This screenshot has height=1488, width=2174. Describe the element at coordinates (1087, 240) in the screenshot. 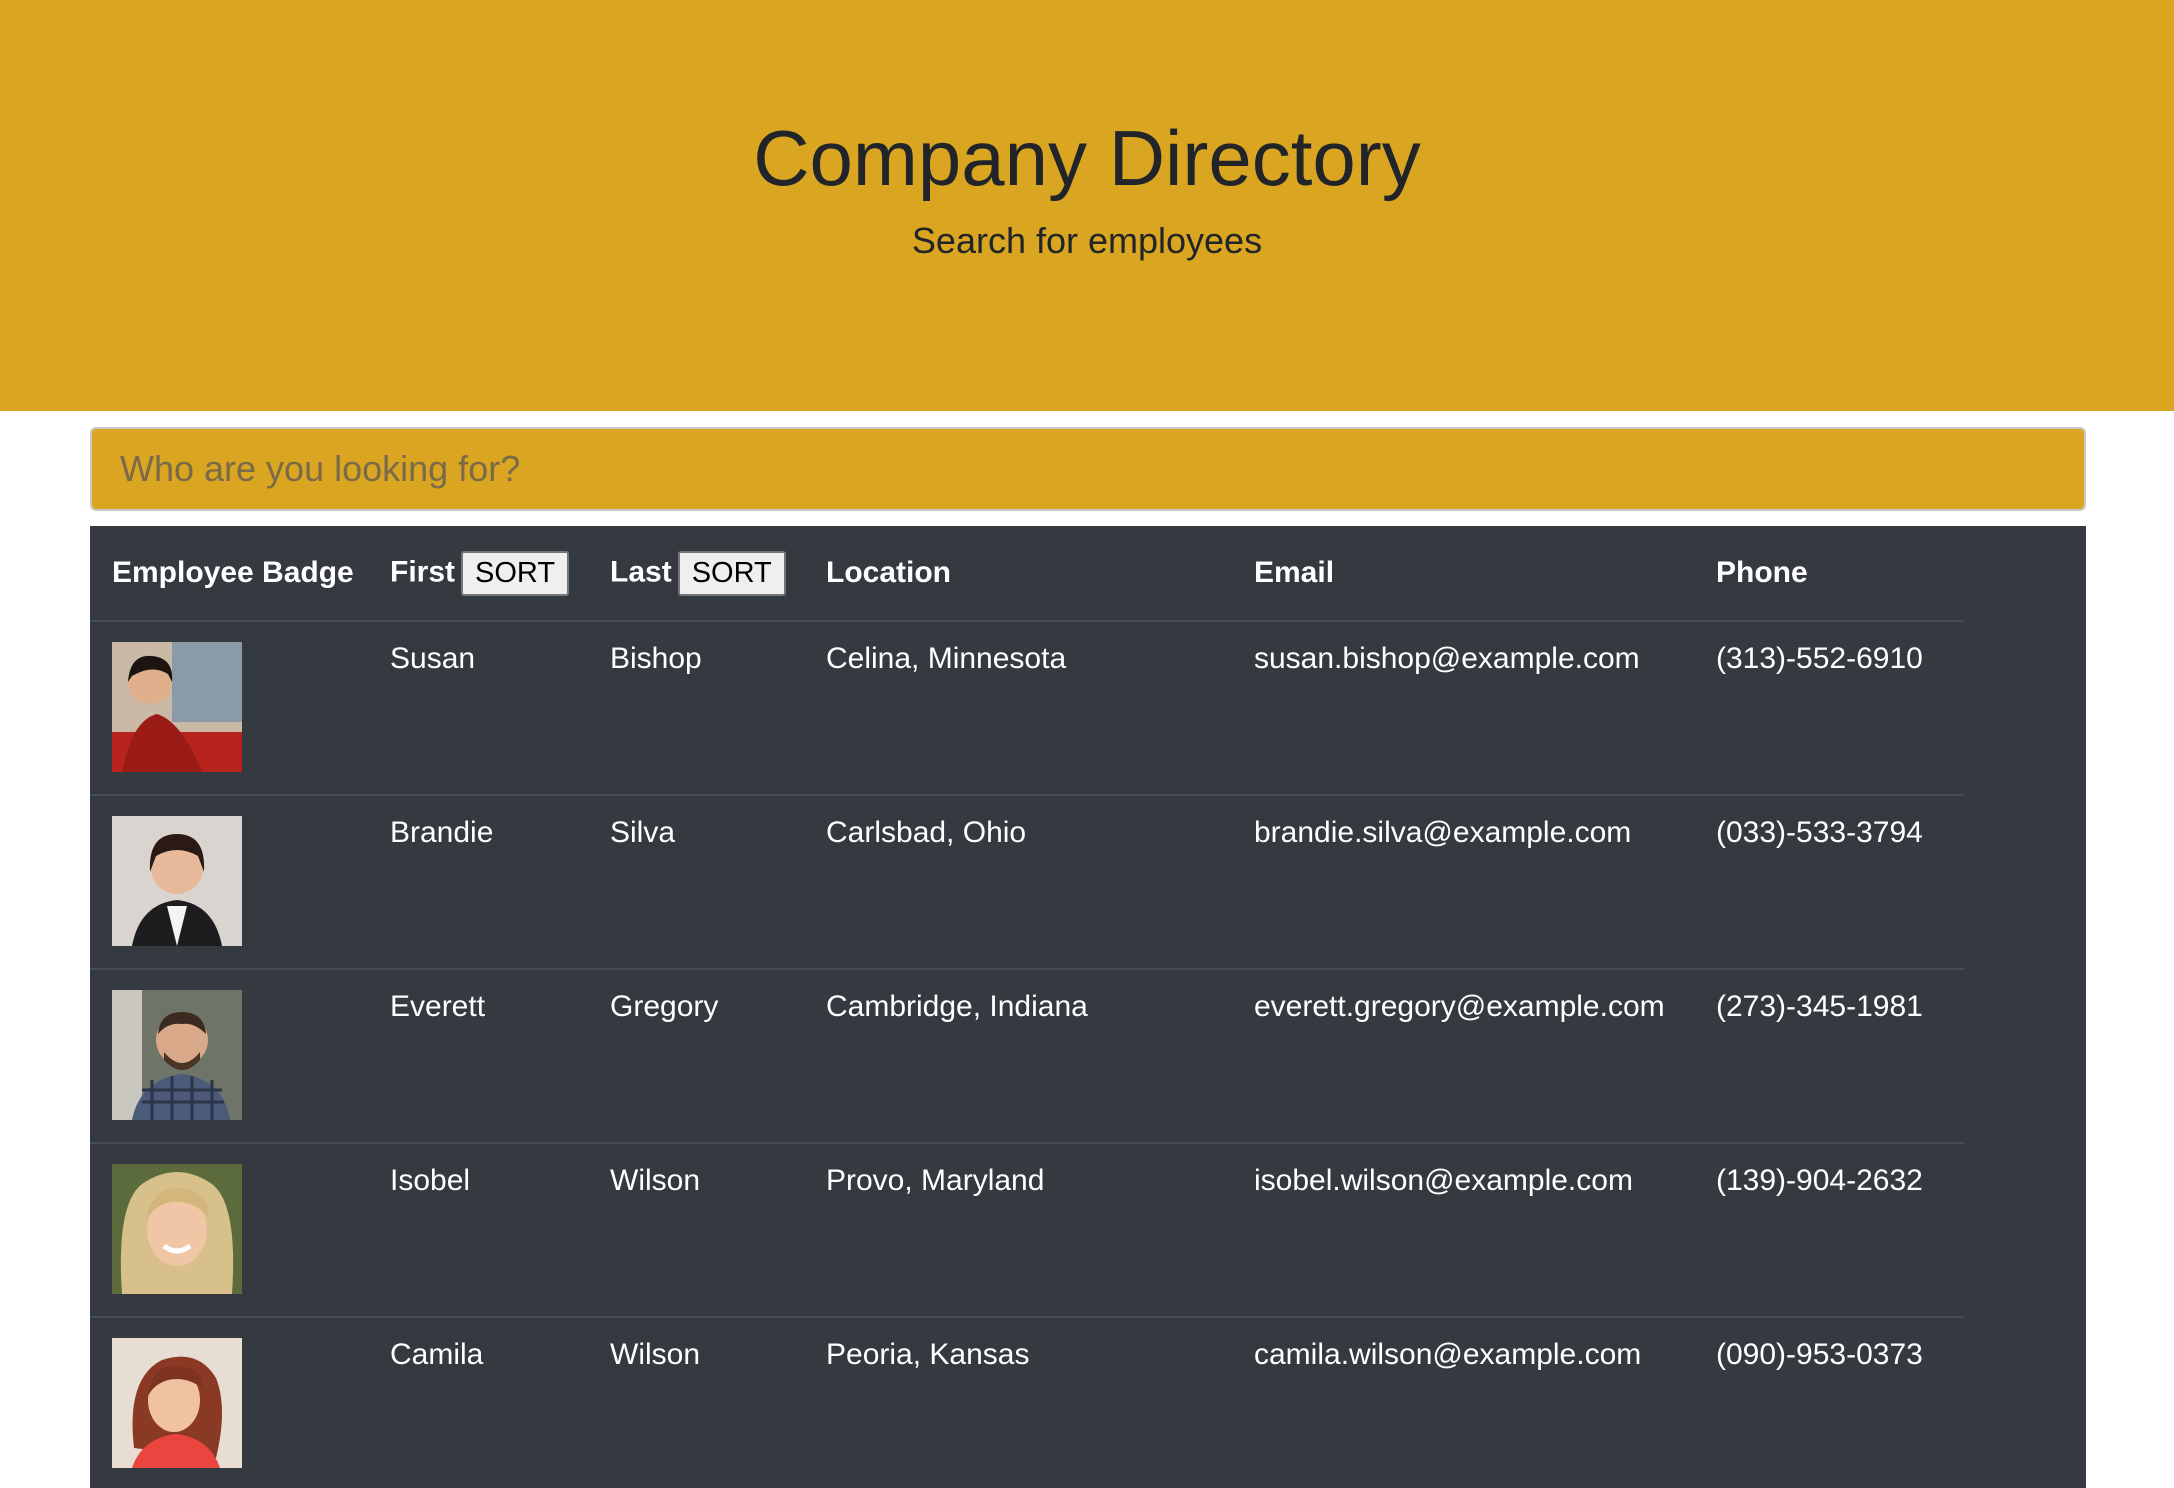

I see `page-subtitle: Search for employees` at that location.